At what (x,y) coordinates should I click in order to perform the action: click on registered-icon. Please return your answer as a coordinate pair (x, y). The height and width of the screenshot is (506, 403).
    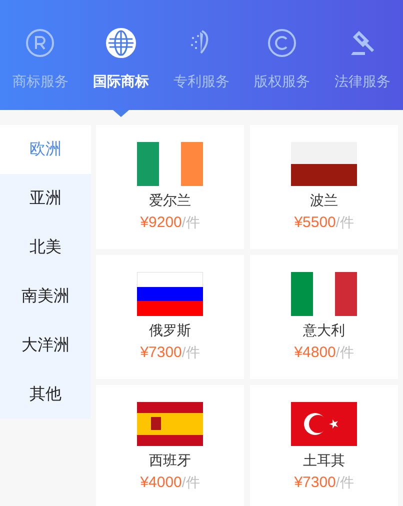
    Looking at the image, I should click on (40, 43).